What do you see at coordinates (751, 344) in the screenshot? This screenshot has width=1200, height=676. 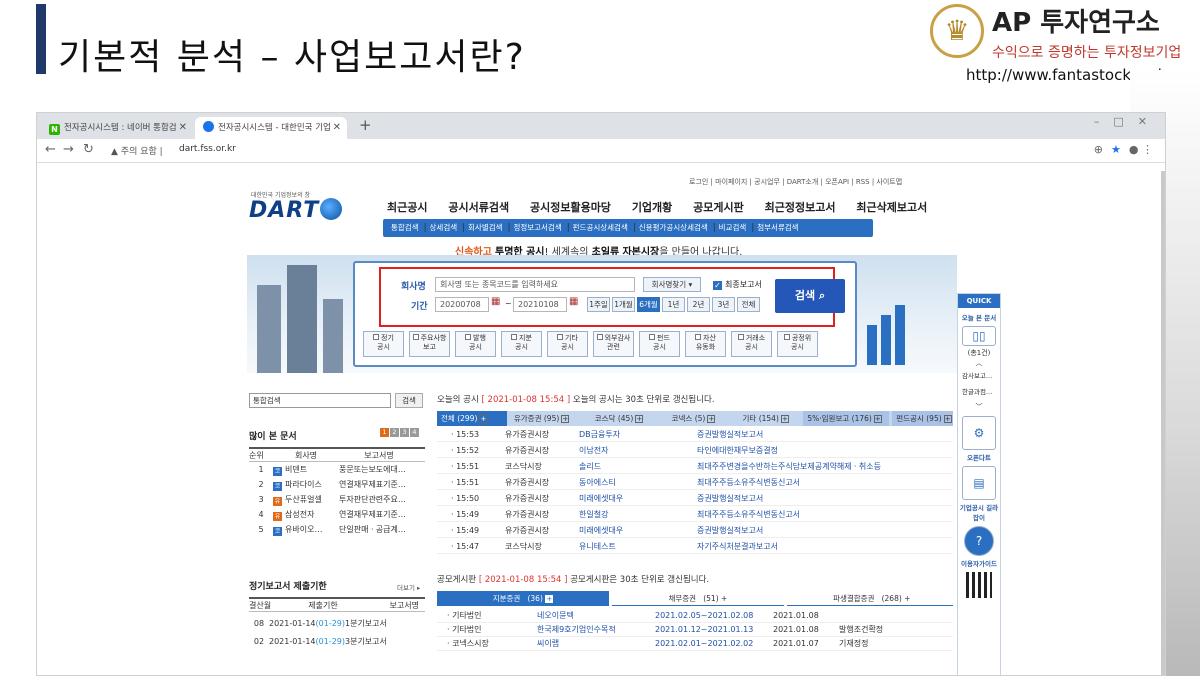 I see `cat-exchange: 거래소 공시` at bounding box center [751, 344].